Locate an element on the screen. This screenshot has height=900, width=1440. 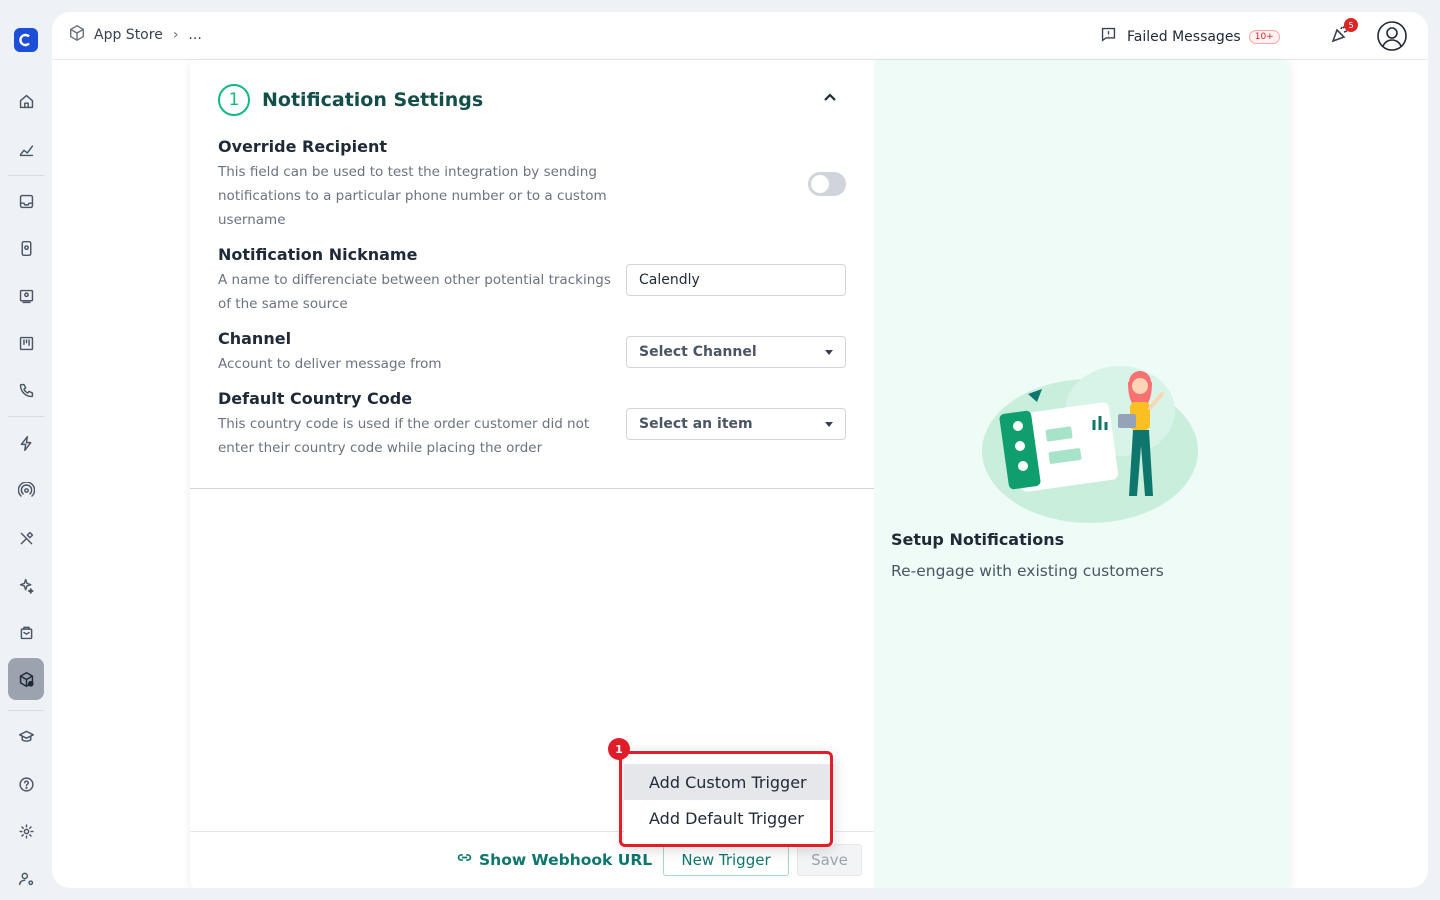
notification-count-badge: 5 is located at coordinates (1351, 25).